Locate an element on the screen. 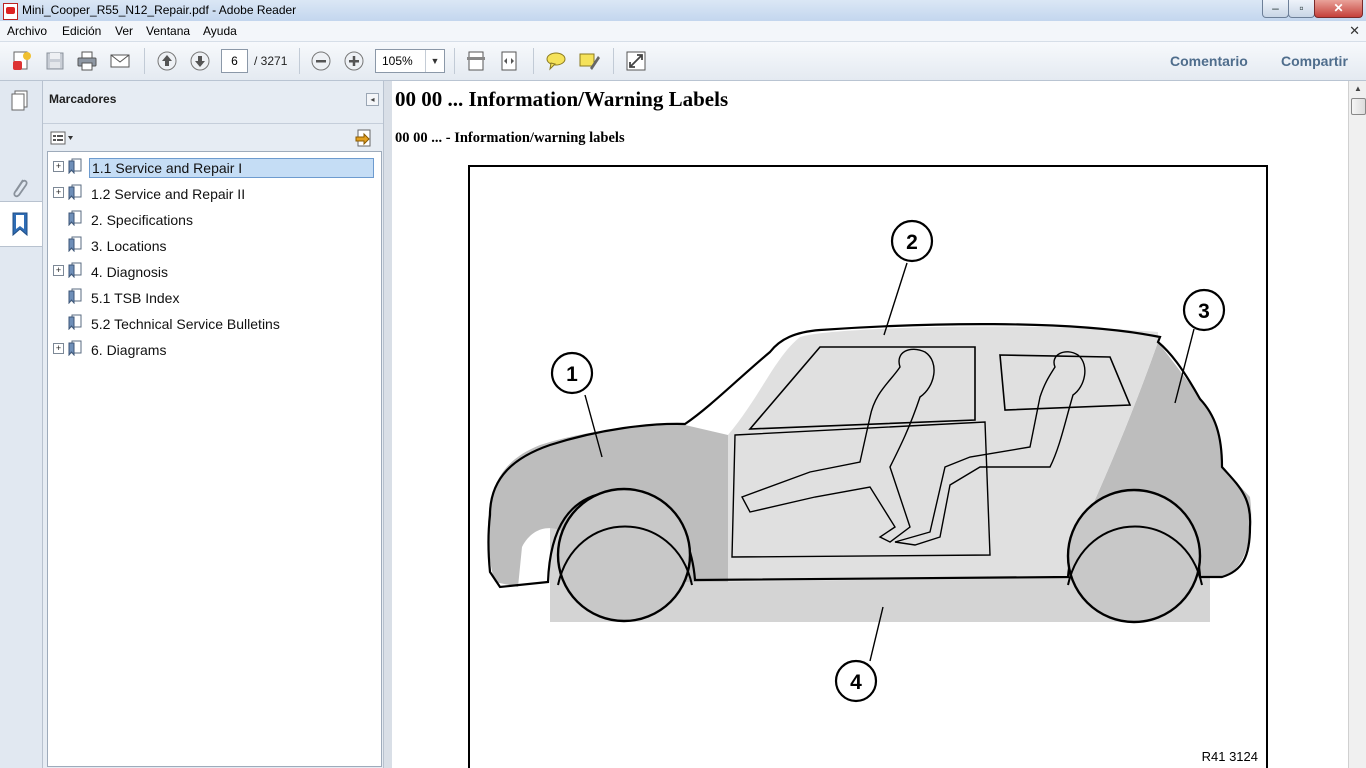 The width and height of the screenshot is (1366, 768). menu-archivo: Archivo is located at coordinates (27, 31).